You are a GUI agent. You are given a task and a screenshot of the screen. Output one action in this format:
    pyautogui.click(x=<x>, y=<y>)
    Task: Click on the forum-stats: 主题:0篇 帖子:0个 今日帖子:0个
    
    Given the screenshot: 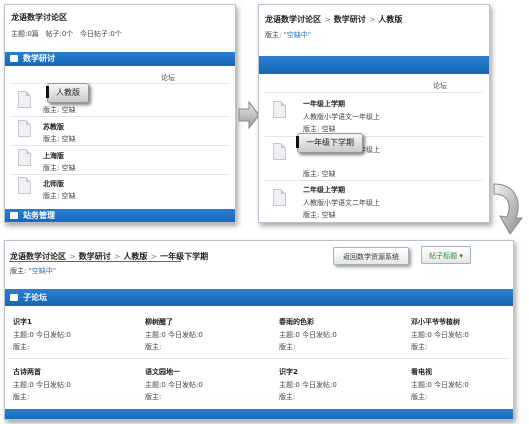 What is the action you would take?
    pyautogui.click(x=66, y=34)
    